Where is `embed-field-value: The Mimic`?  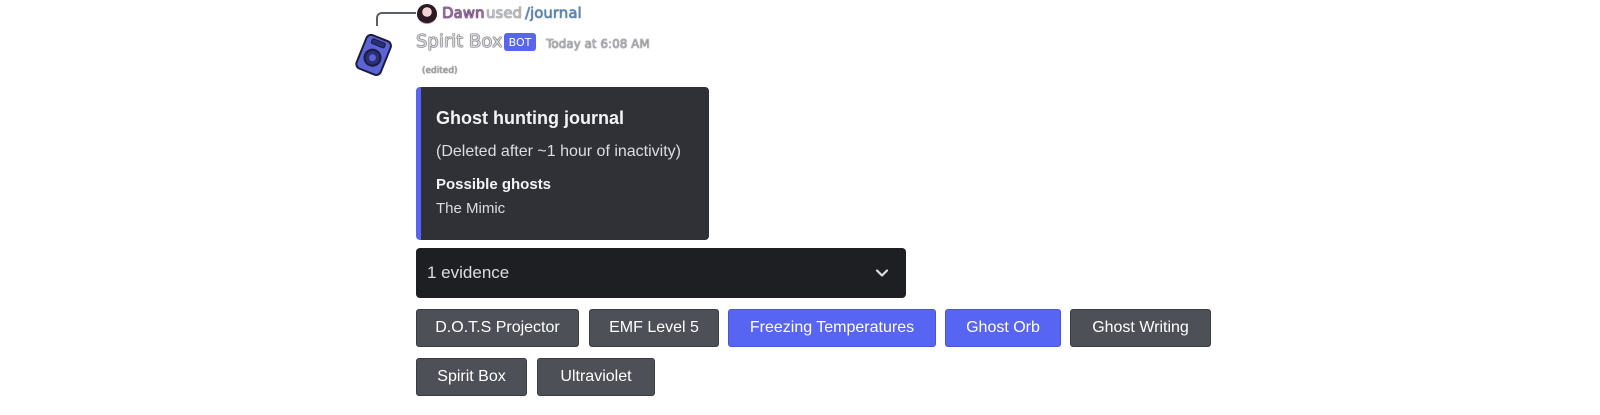 embed-field-value: The Mimic is located at coordinates (471, 208).